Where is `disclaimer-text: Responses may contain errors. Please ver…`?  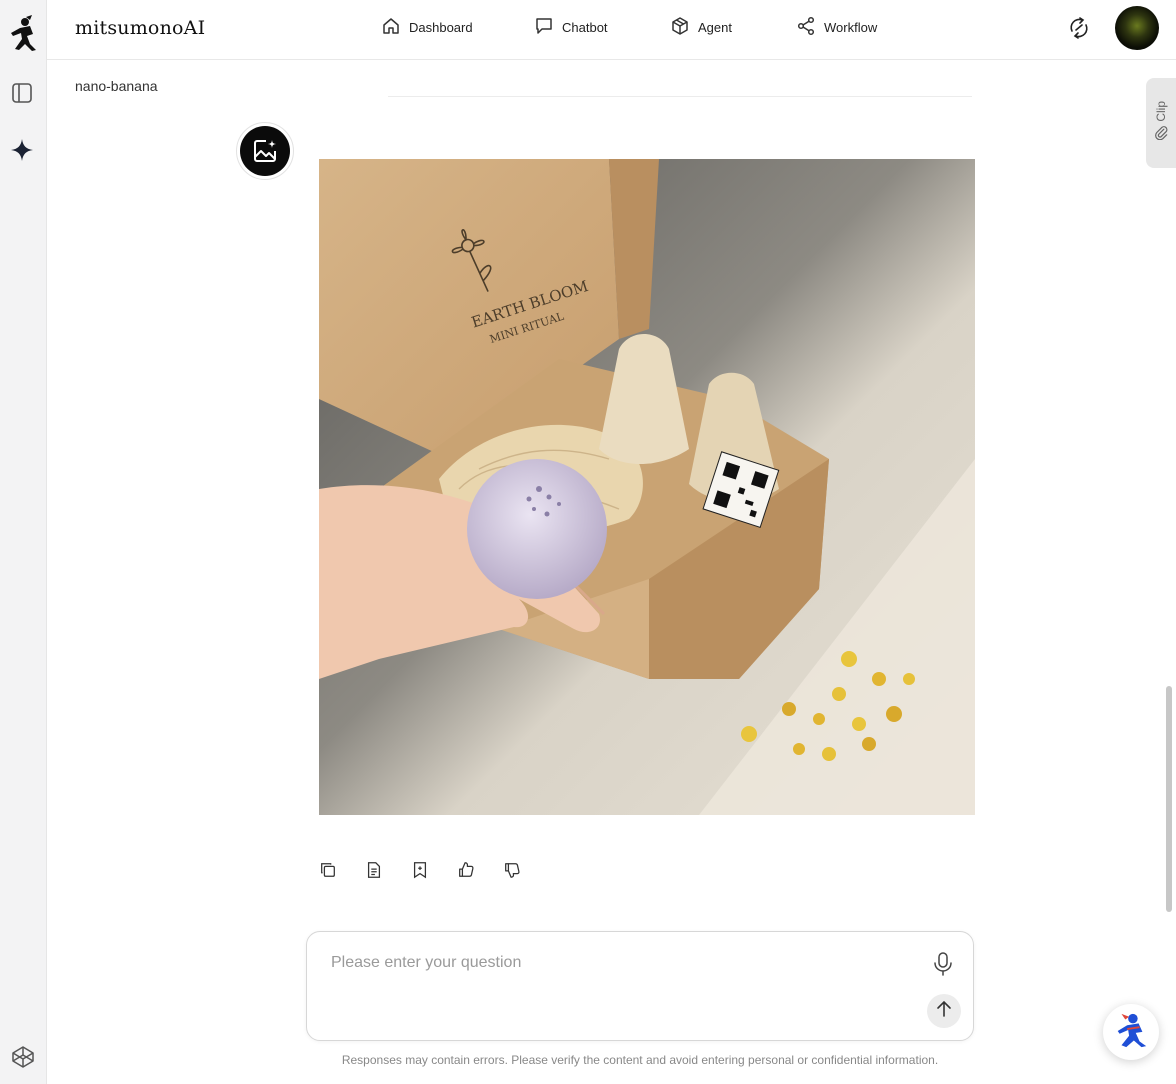
disclaimer-text: Responses may contain errors. Please ver… is located at coordinates (640, 1060).